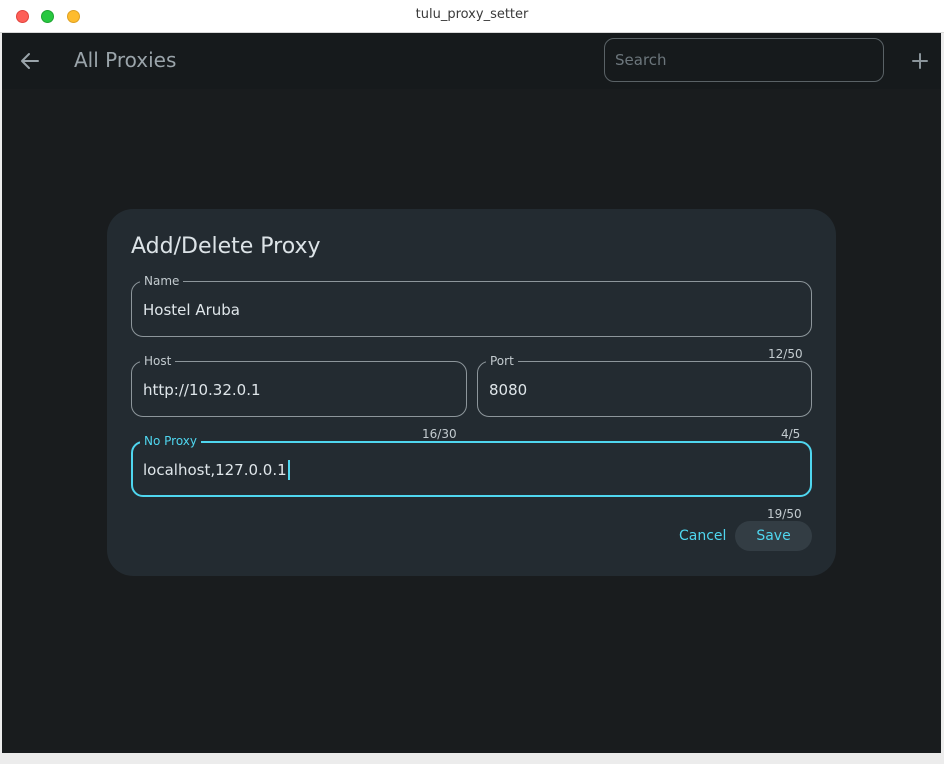 Image resolution: width=944 pixels, height=764 pixels. Describe the element at coordinates (773, 536) in the screenshot. I see `save-button: Save` at that location.